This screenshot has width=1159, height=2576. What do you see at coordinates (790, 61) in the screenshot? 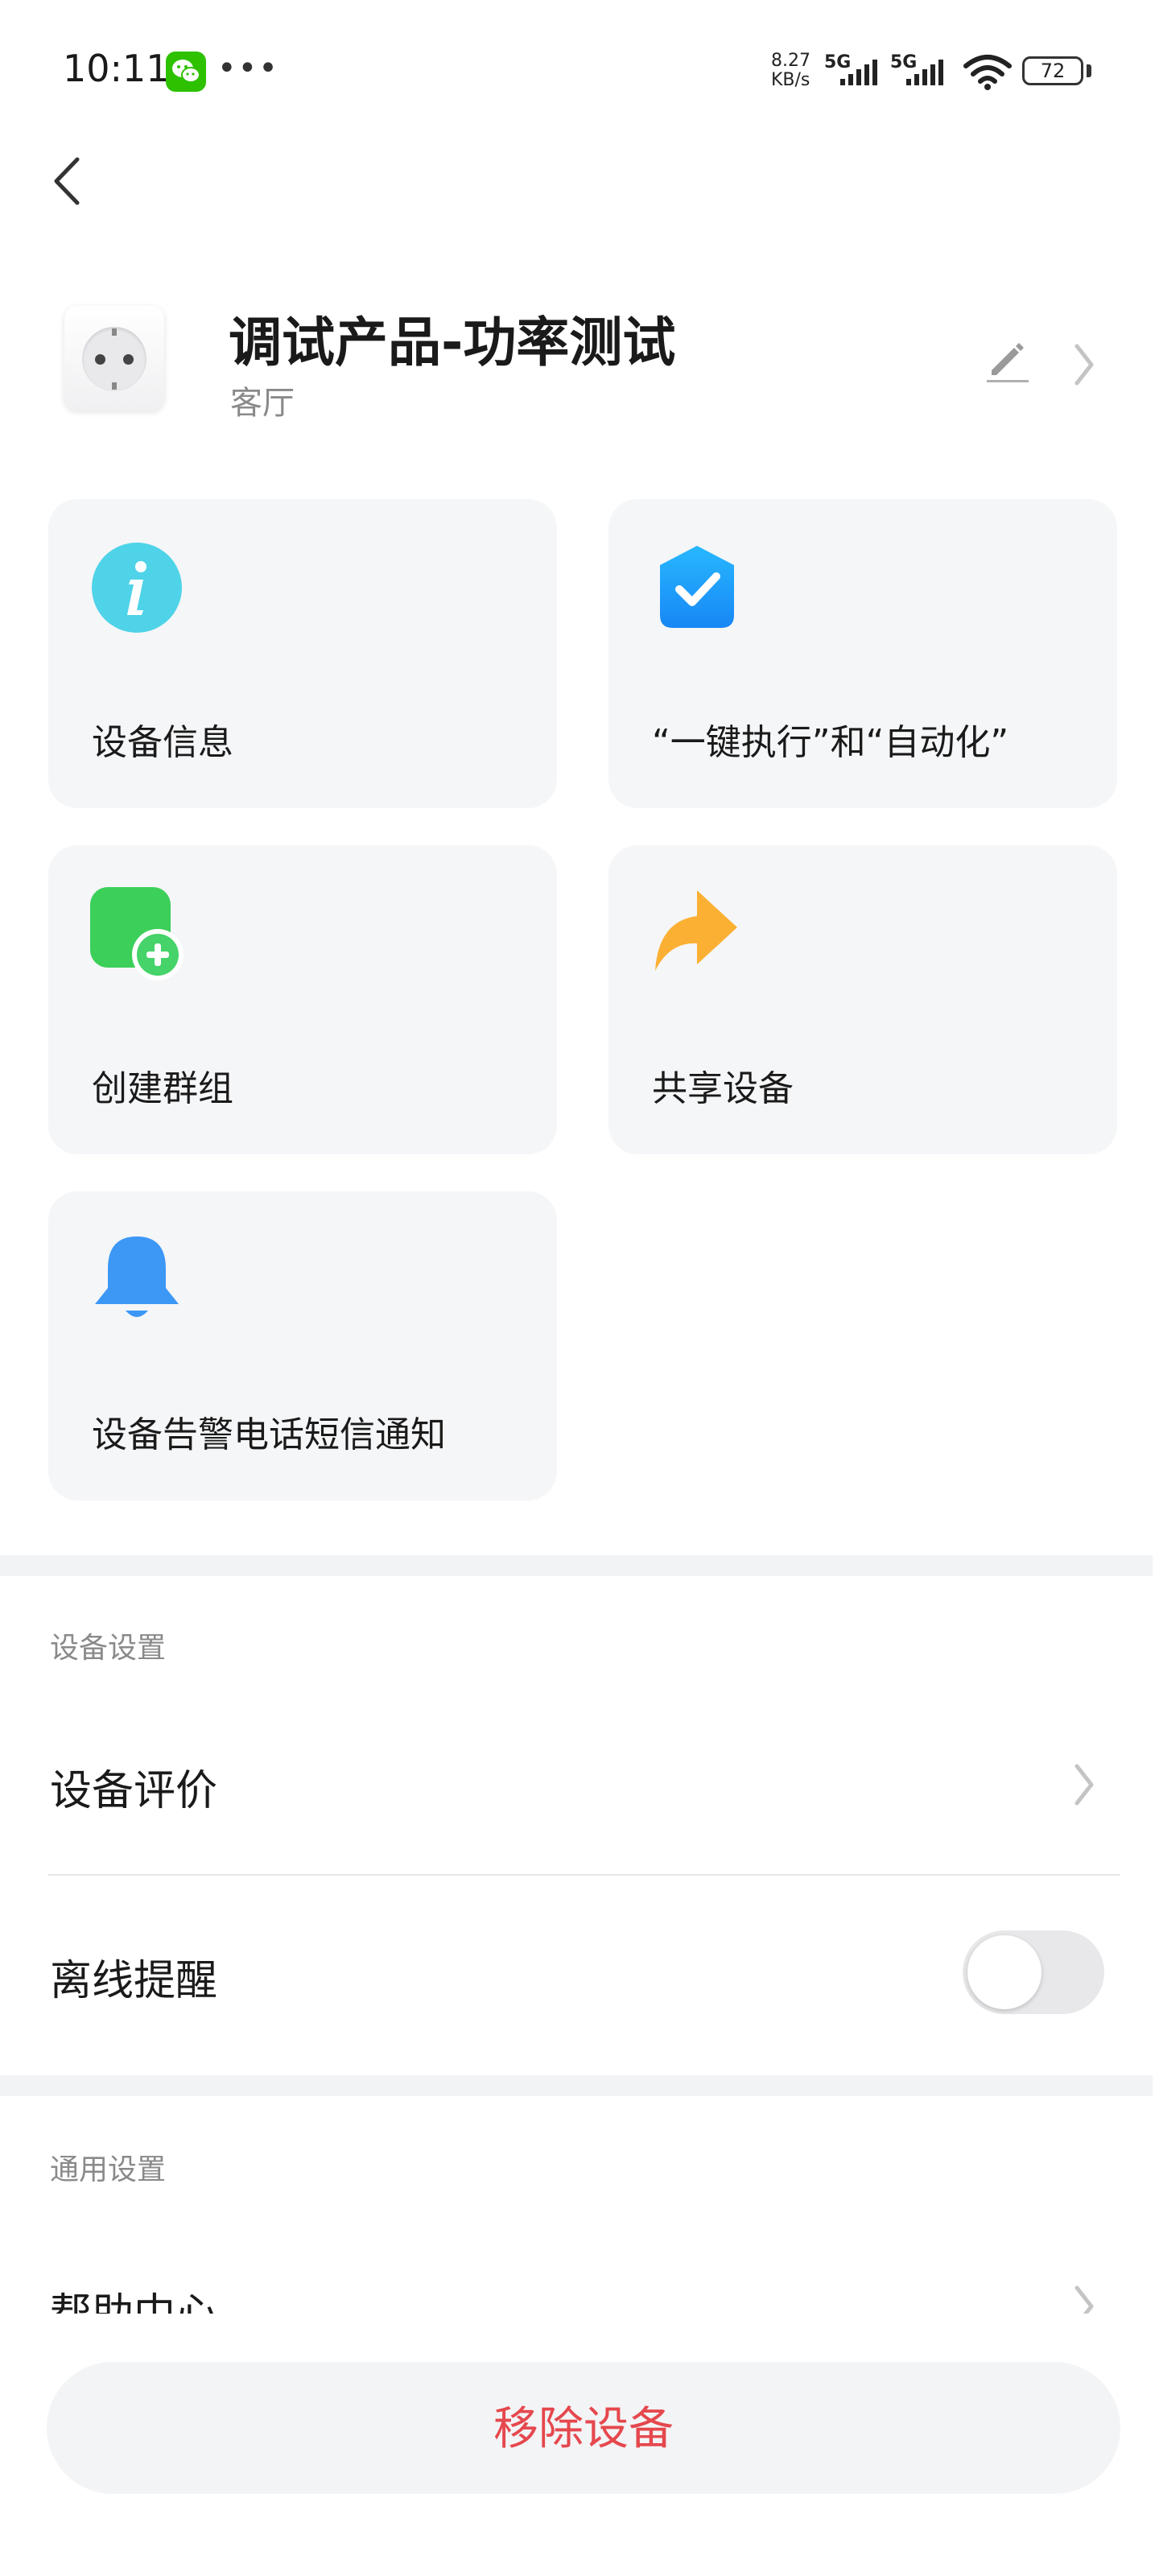
I see `network-speed-value: 8.27` at bounding box center [790, 61].